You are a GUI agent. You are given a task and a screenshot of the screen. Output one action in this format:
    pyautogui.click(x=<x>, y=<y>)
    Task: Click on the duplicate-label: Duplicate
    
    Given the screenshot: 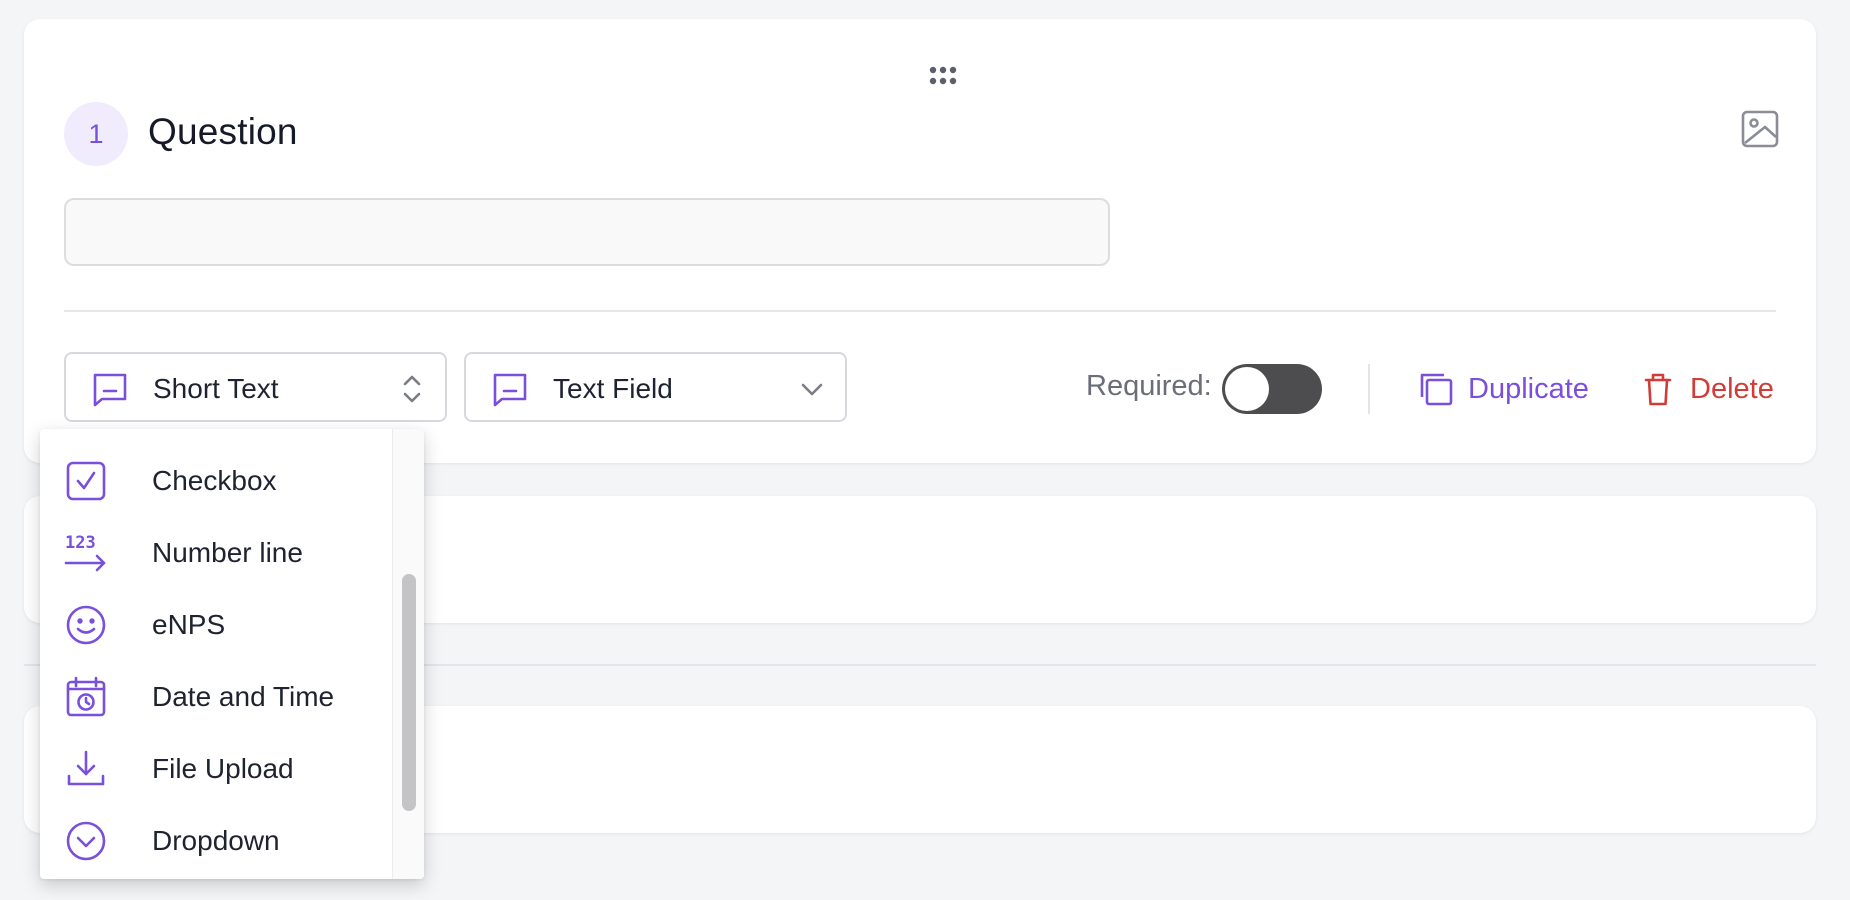 What is the action you would take?
    pyautogui.click(x=1528, y=388)
    